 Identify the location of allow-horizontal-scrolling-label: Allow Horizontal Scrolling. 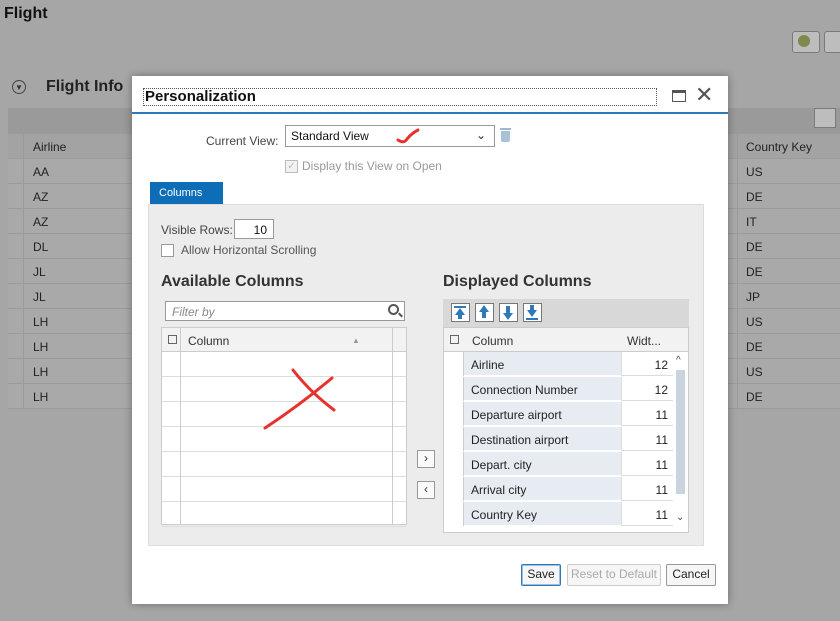
(249, 250).